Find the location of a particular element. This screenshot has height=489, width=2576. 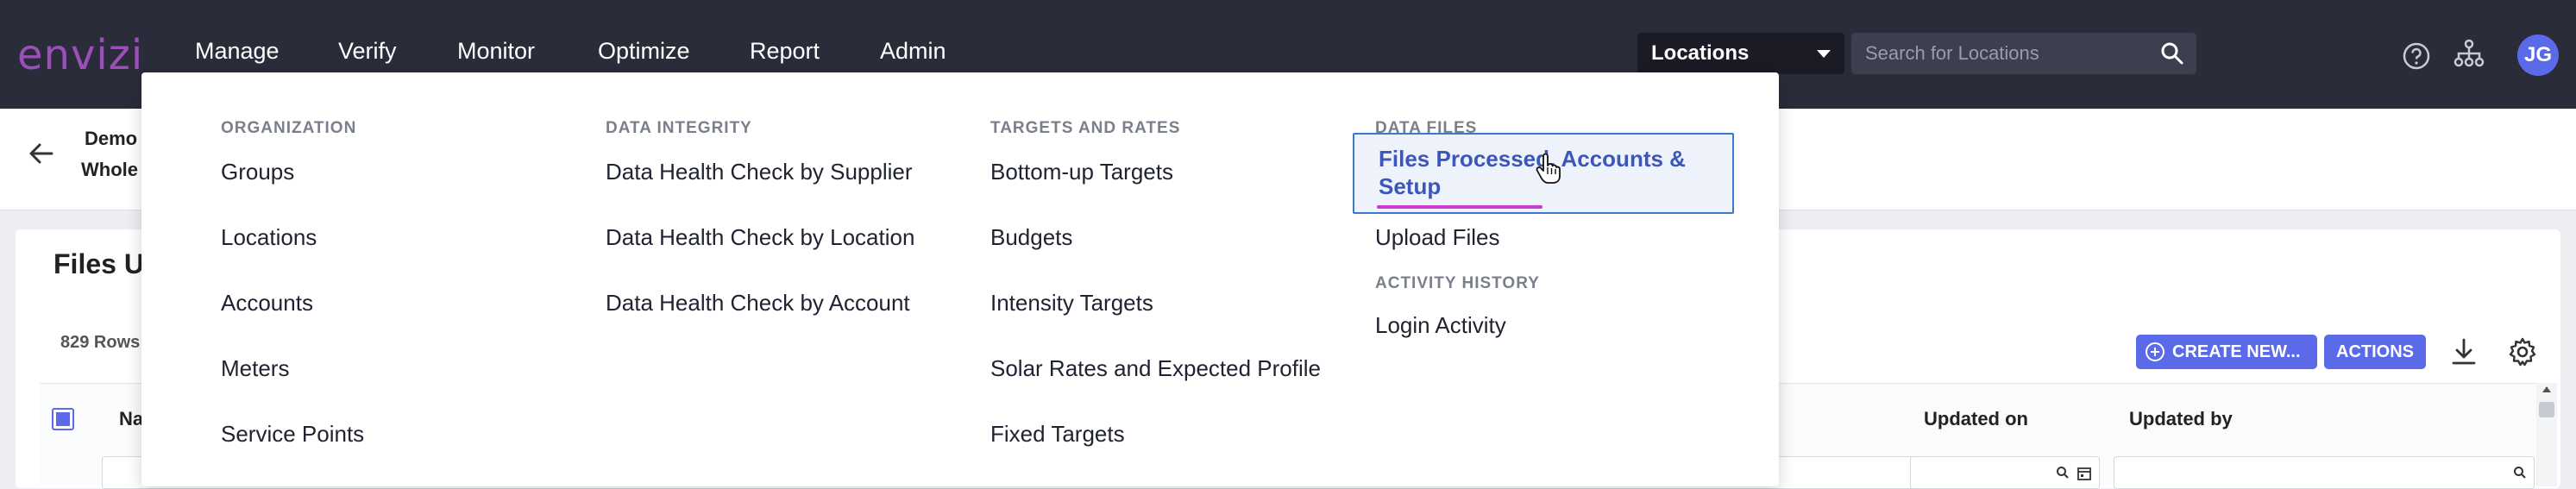

nav-admin: Admin is located at coordinates (913, 51).